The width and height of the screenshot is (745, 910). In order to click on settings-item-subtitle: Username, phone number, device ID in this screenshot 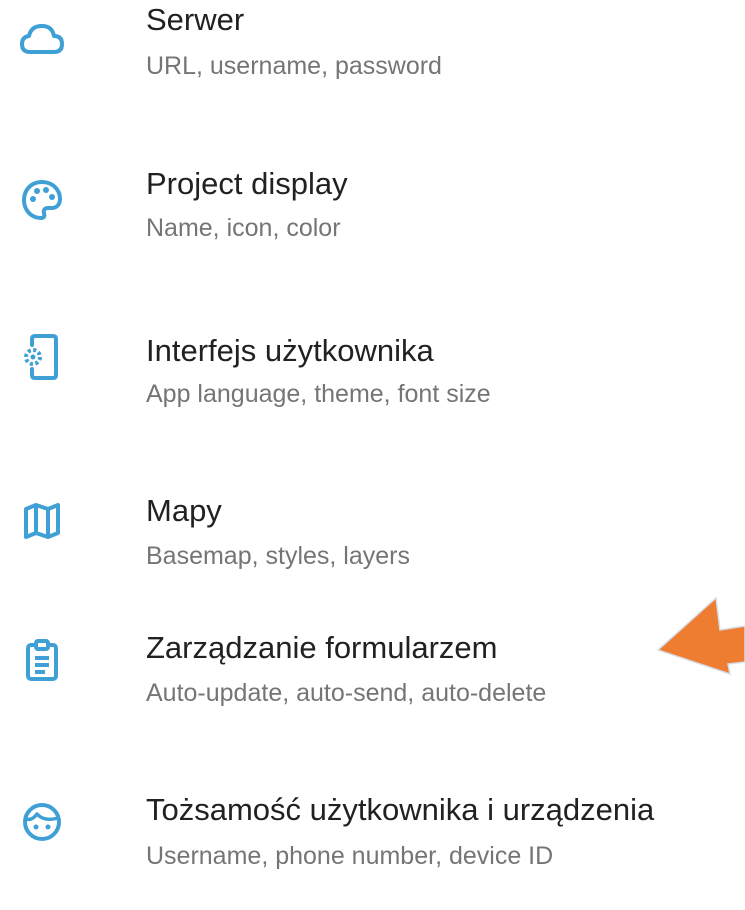, I will do `click(350, 856)`.